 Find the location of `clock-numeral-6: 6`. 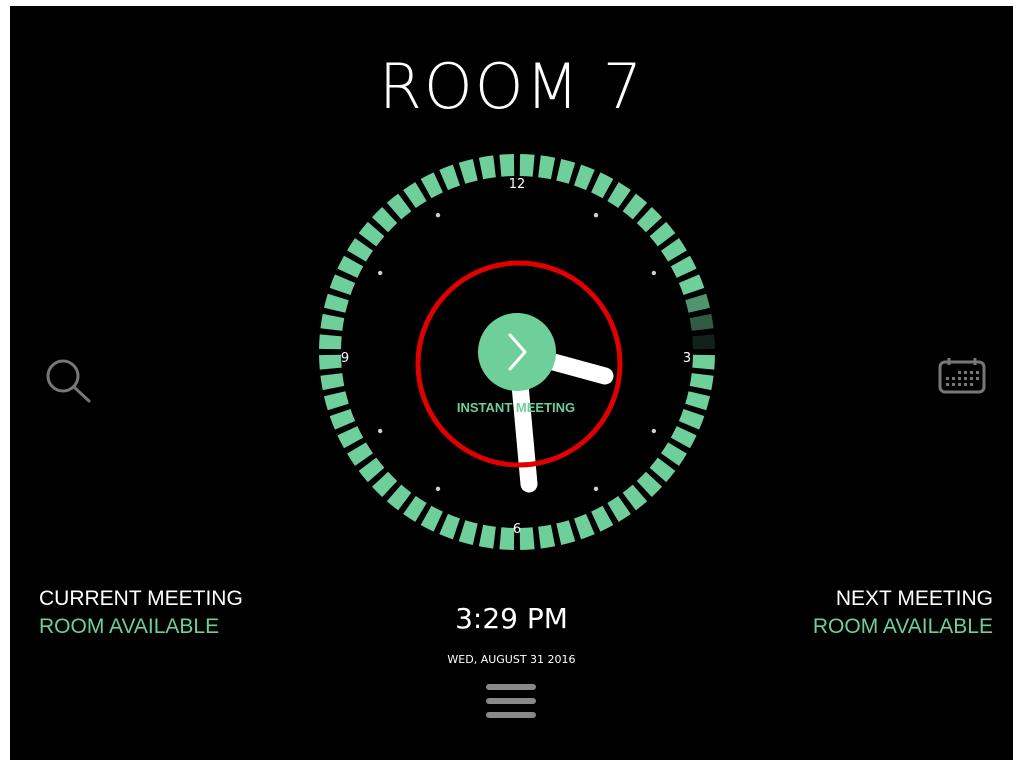

clock-numeral-6: 6 is located at coordinates (517, 529).